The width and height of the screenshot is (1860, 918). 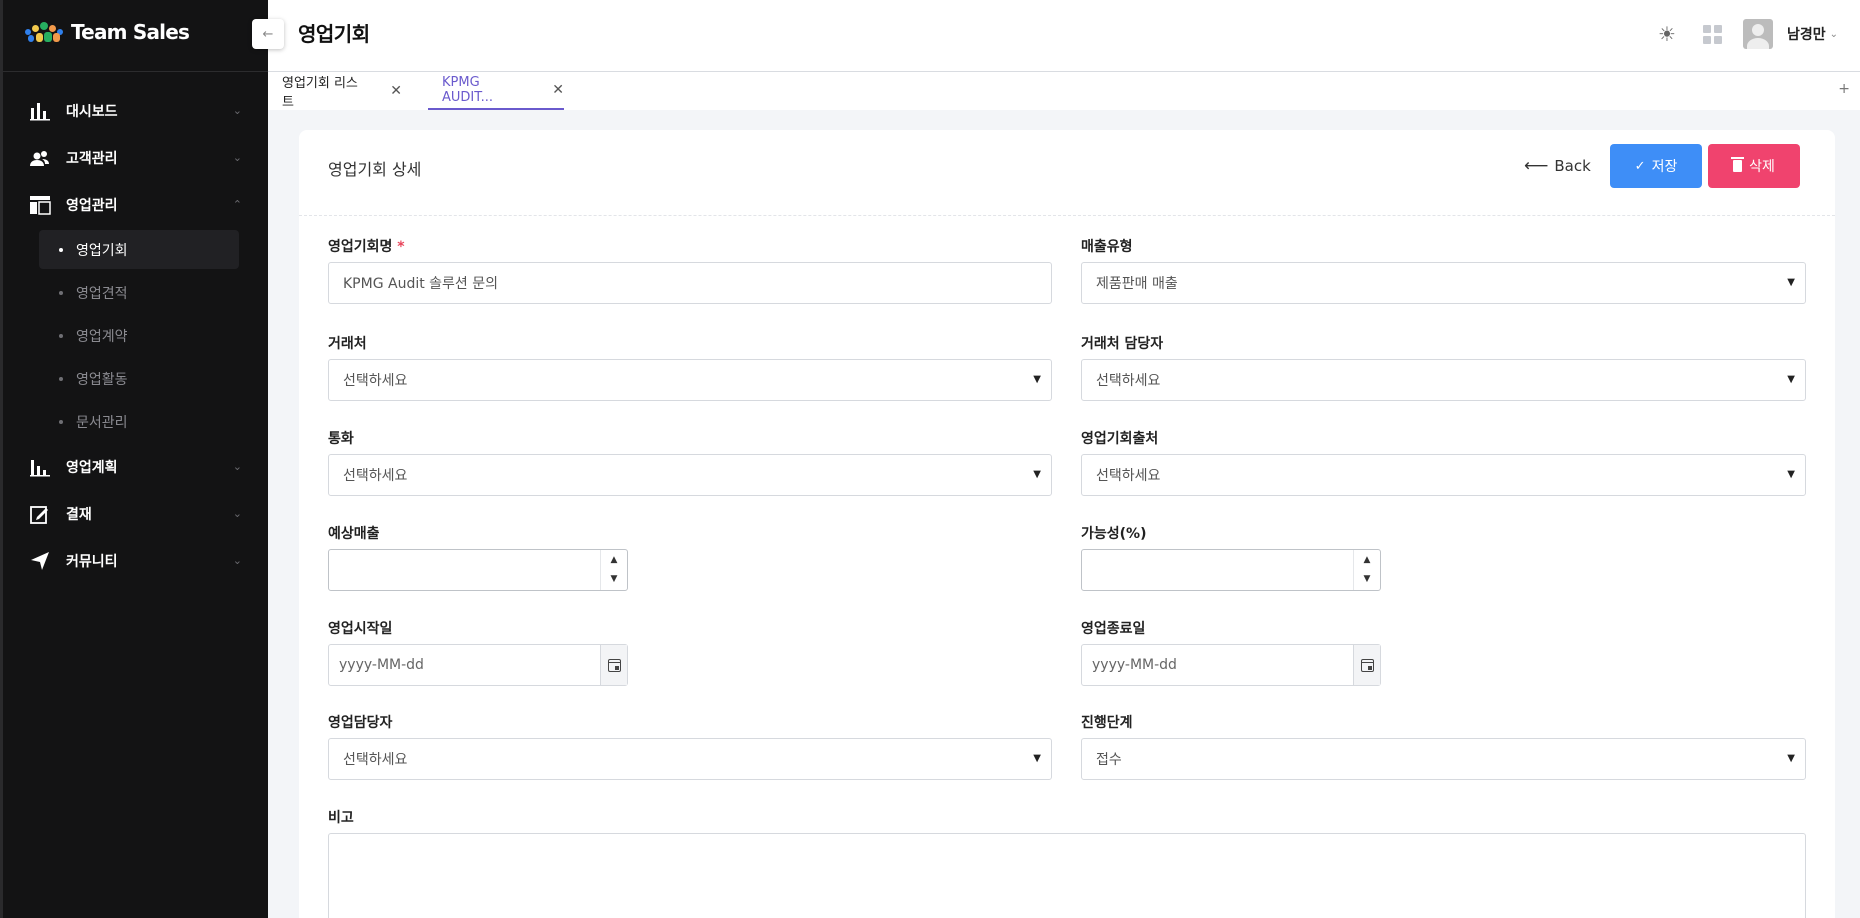 I want to click on send-icon, so click(x=40, y=561).